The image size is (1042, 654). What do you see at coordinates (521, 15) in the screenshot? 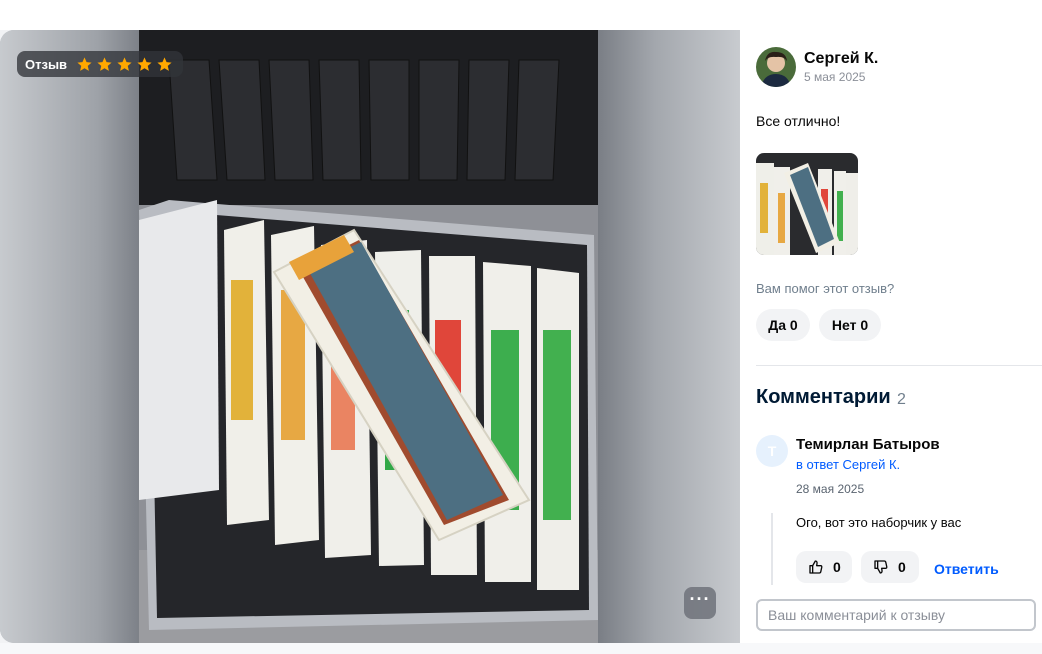
I see `top-bar` at bounding box center [521, 15].